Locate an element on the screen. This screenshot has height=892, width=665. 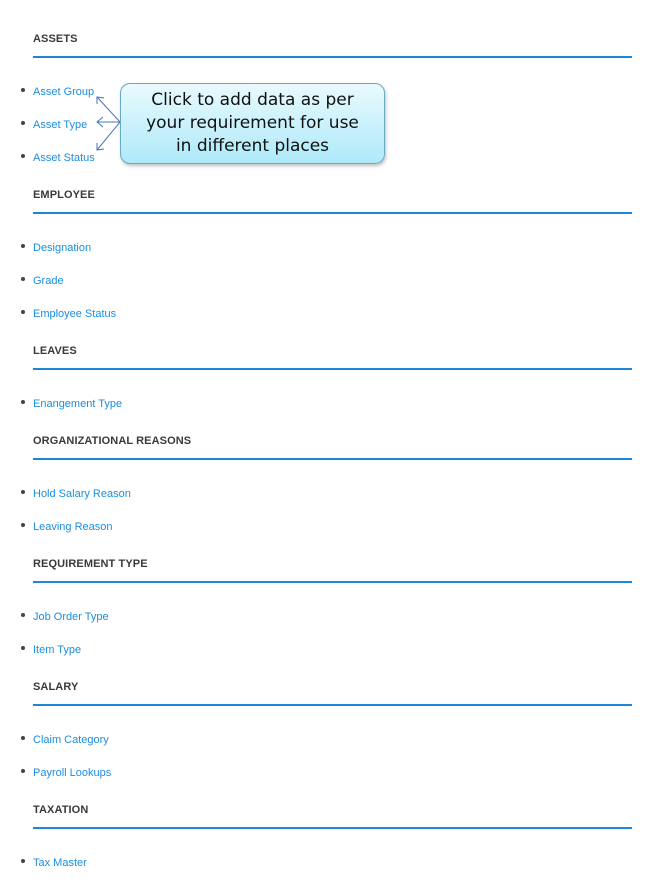
section-list: Job Order Type Item Type is located at coordinates (326, 632).